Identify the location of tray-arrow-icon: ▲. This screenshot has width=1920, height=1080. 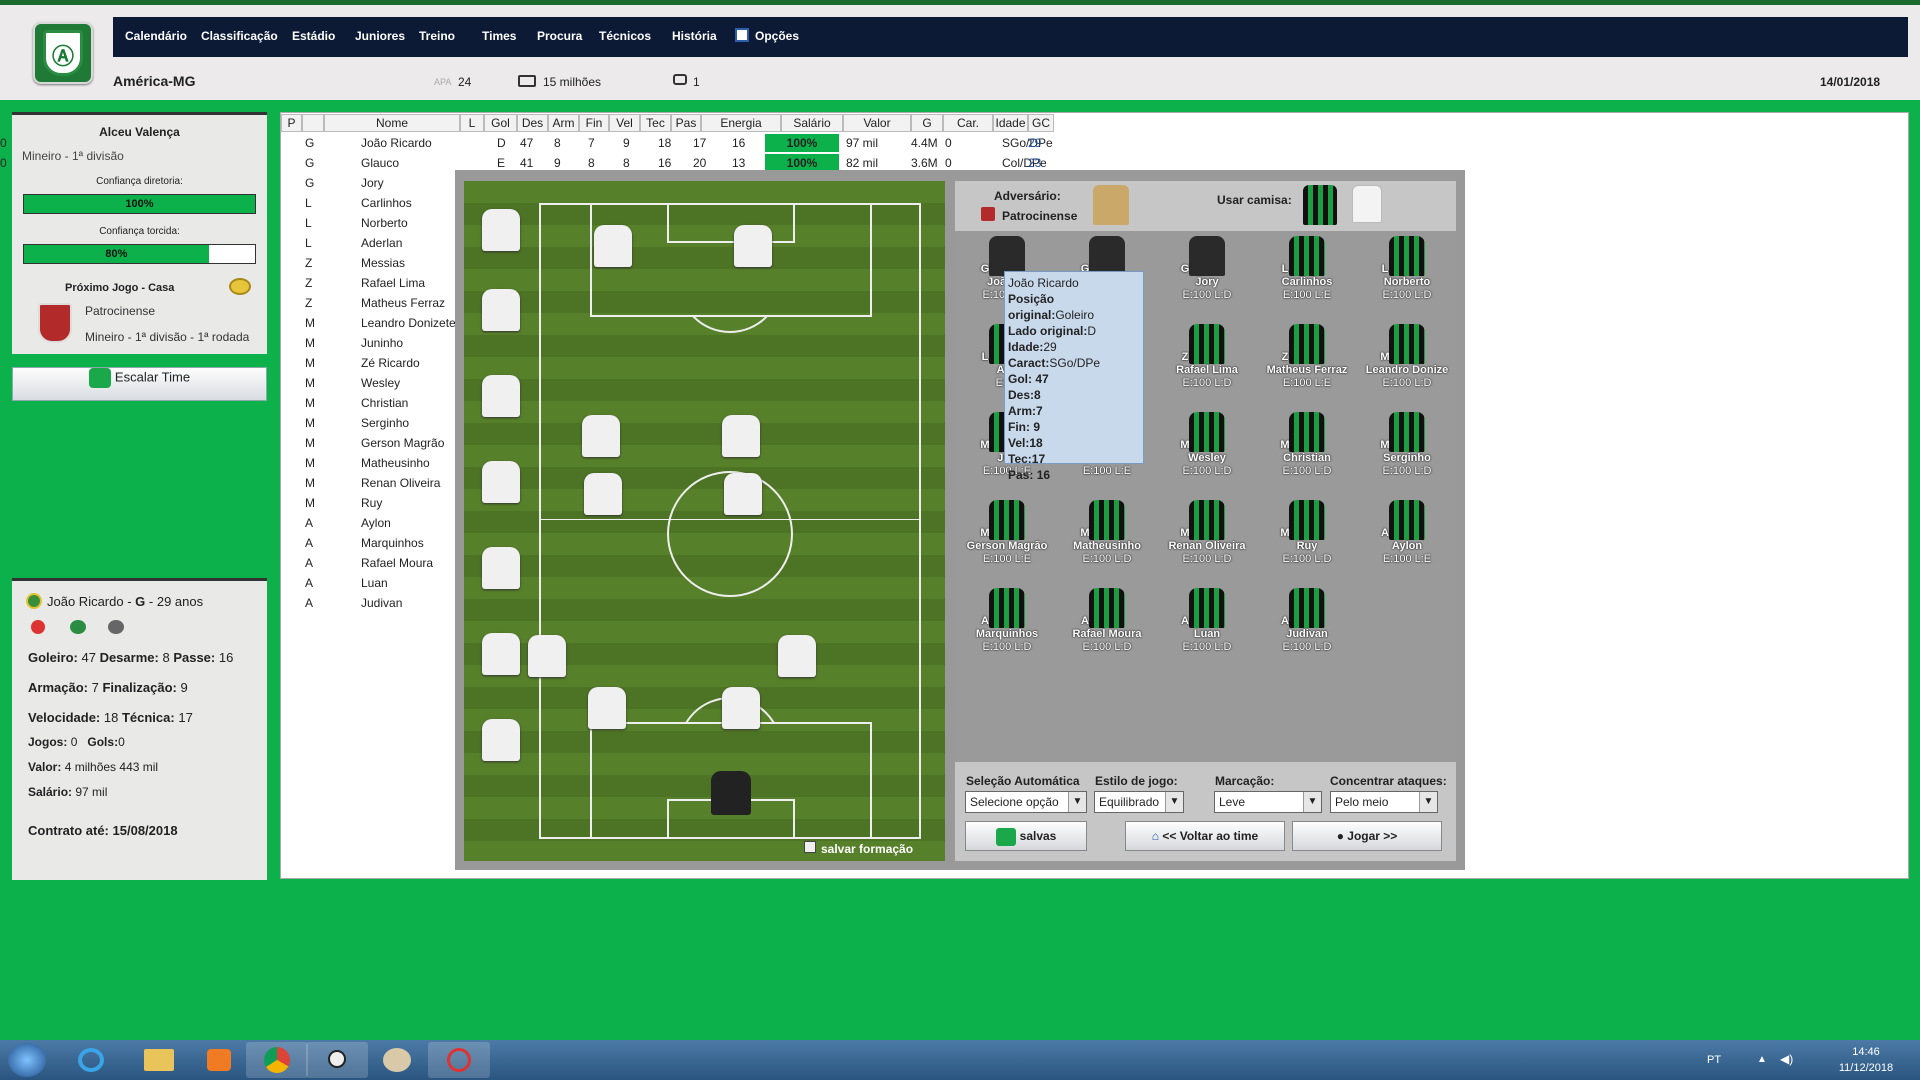
(1762, 1059).